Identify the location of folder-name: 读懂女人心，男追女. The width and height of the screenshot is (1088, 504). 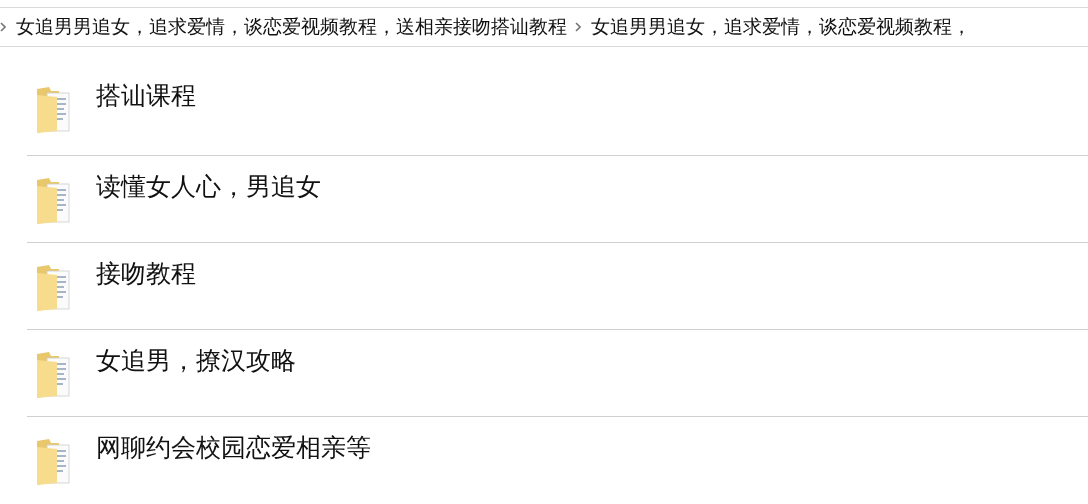
(208, 187).